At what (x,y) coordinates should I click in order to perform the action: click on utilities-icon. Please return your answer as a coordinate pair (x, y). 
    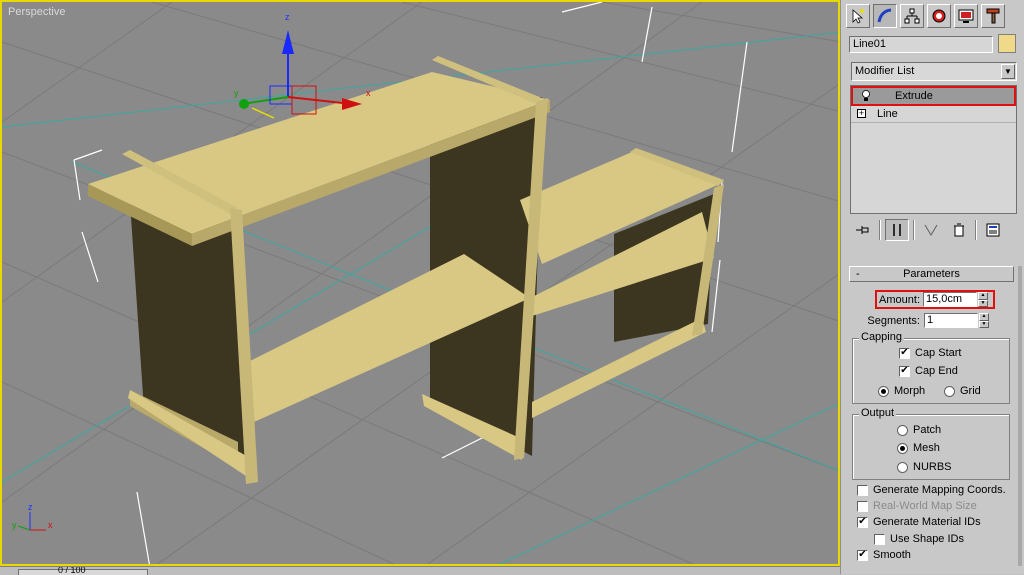
    Looking at the image, I should click on (993, 16).